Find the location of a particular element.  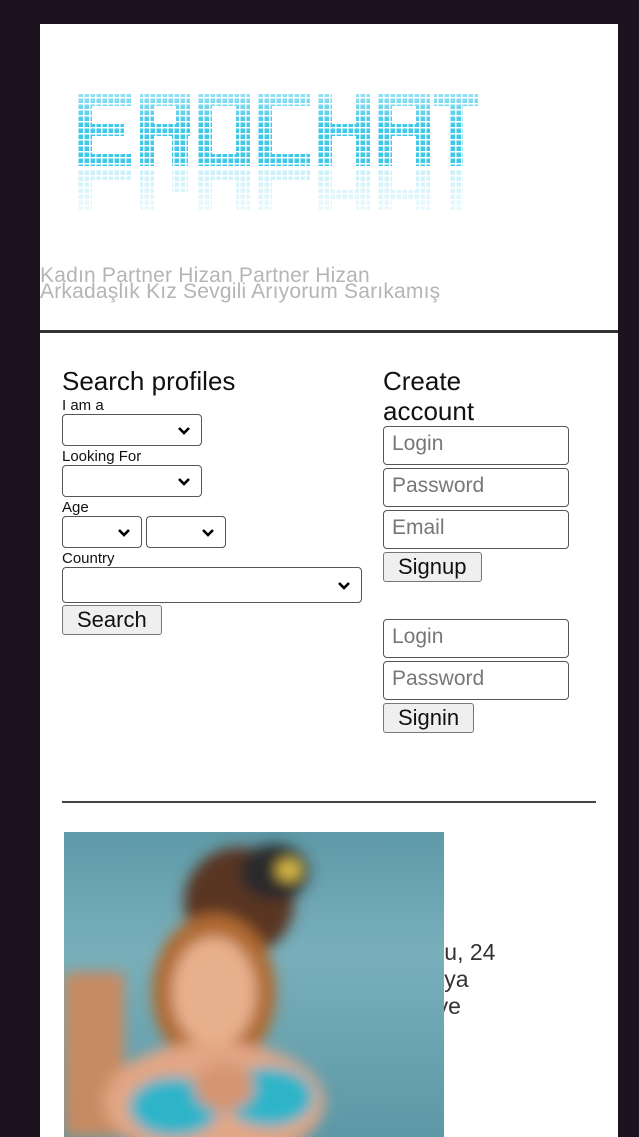

profile-photo-image is located at coordinates (194, 990).